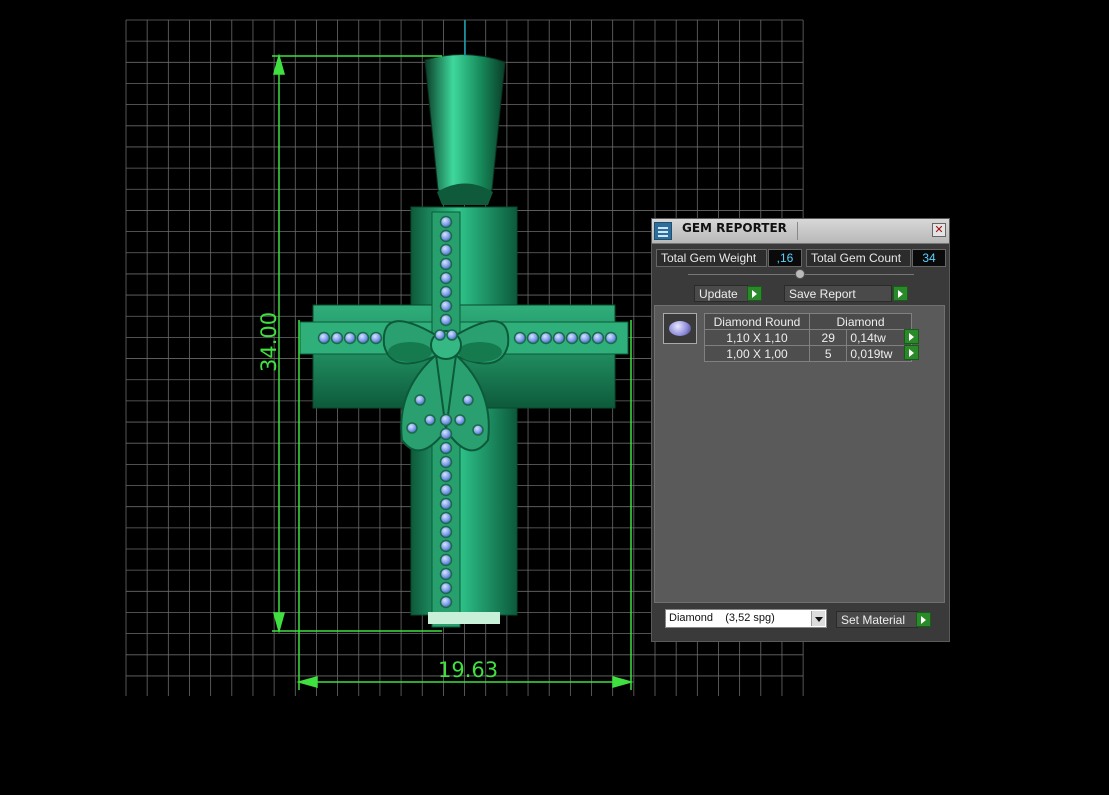 This screenshot has height=795, width=1109. I want to click on row-2-go-arrow, so click(911, 352).